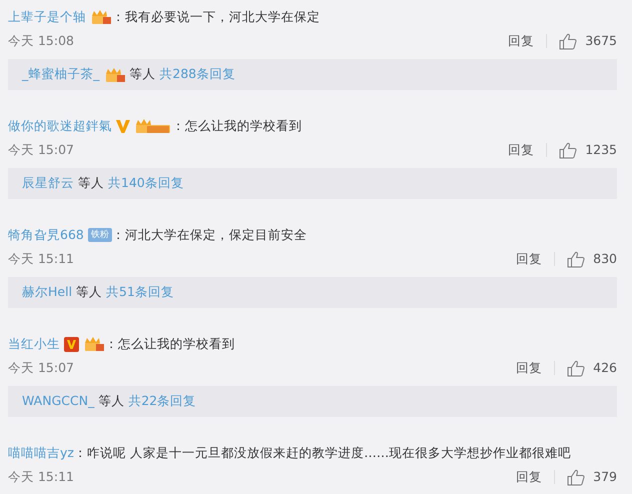  I want to click on user-name: 做你的歌迷超鉡氣, so click(60, 126).